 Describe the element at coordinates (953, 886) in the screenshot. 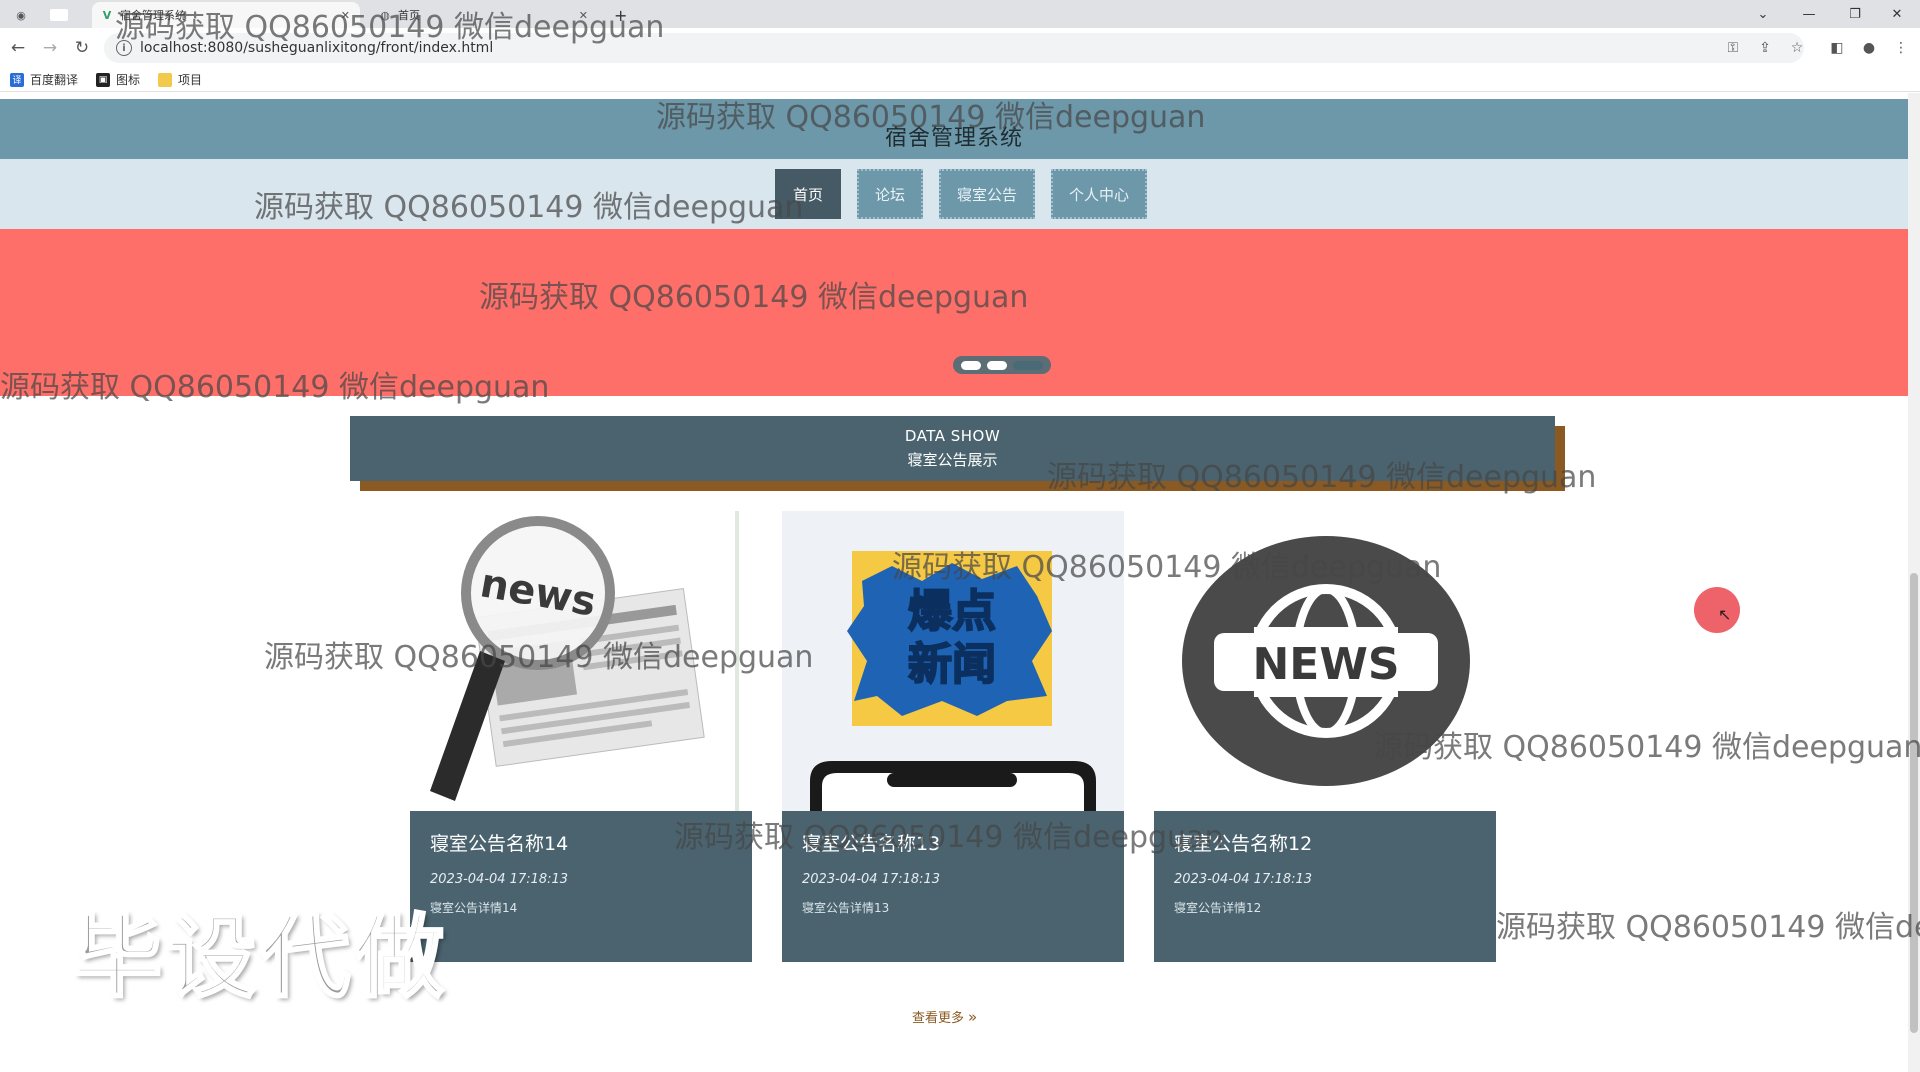

I see `card-info: 寝室公告名称13 2023-04-04 17:18:13 寝室公告详情13` at that location.